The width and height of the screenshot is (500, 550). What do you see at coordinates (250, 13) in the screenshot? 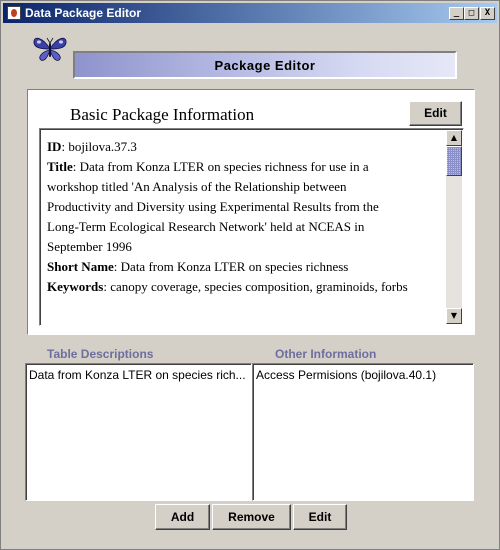
I see `title-bar: Data Package Editor _ □ X` at bounding box center [250, 13].